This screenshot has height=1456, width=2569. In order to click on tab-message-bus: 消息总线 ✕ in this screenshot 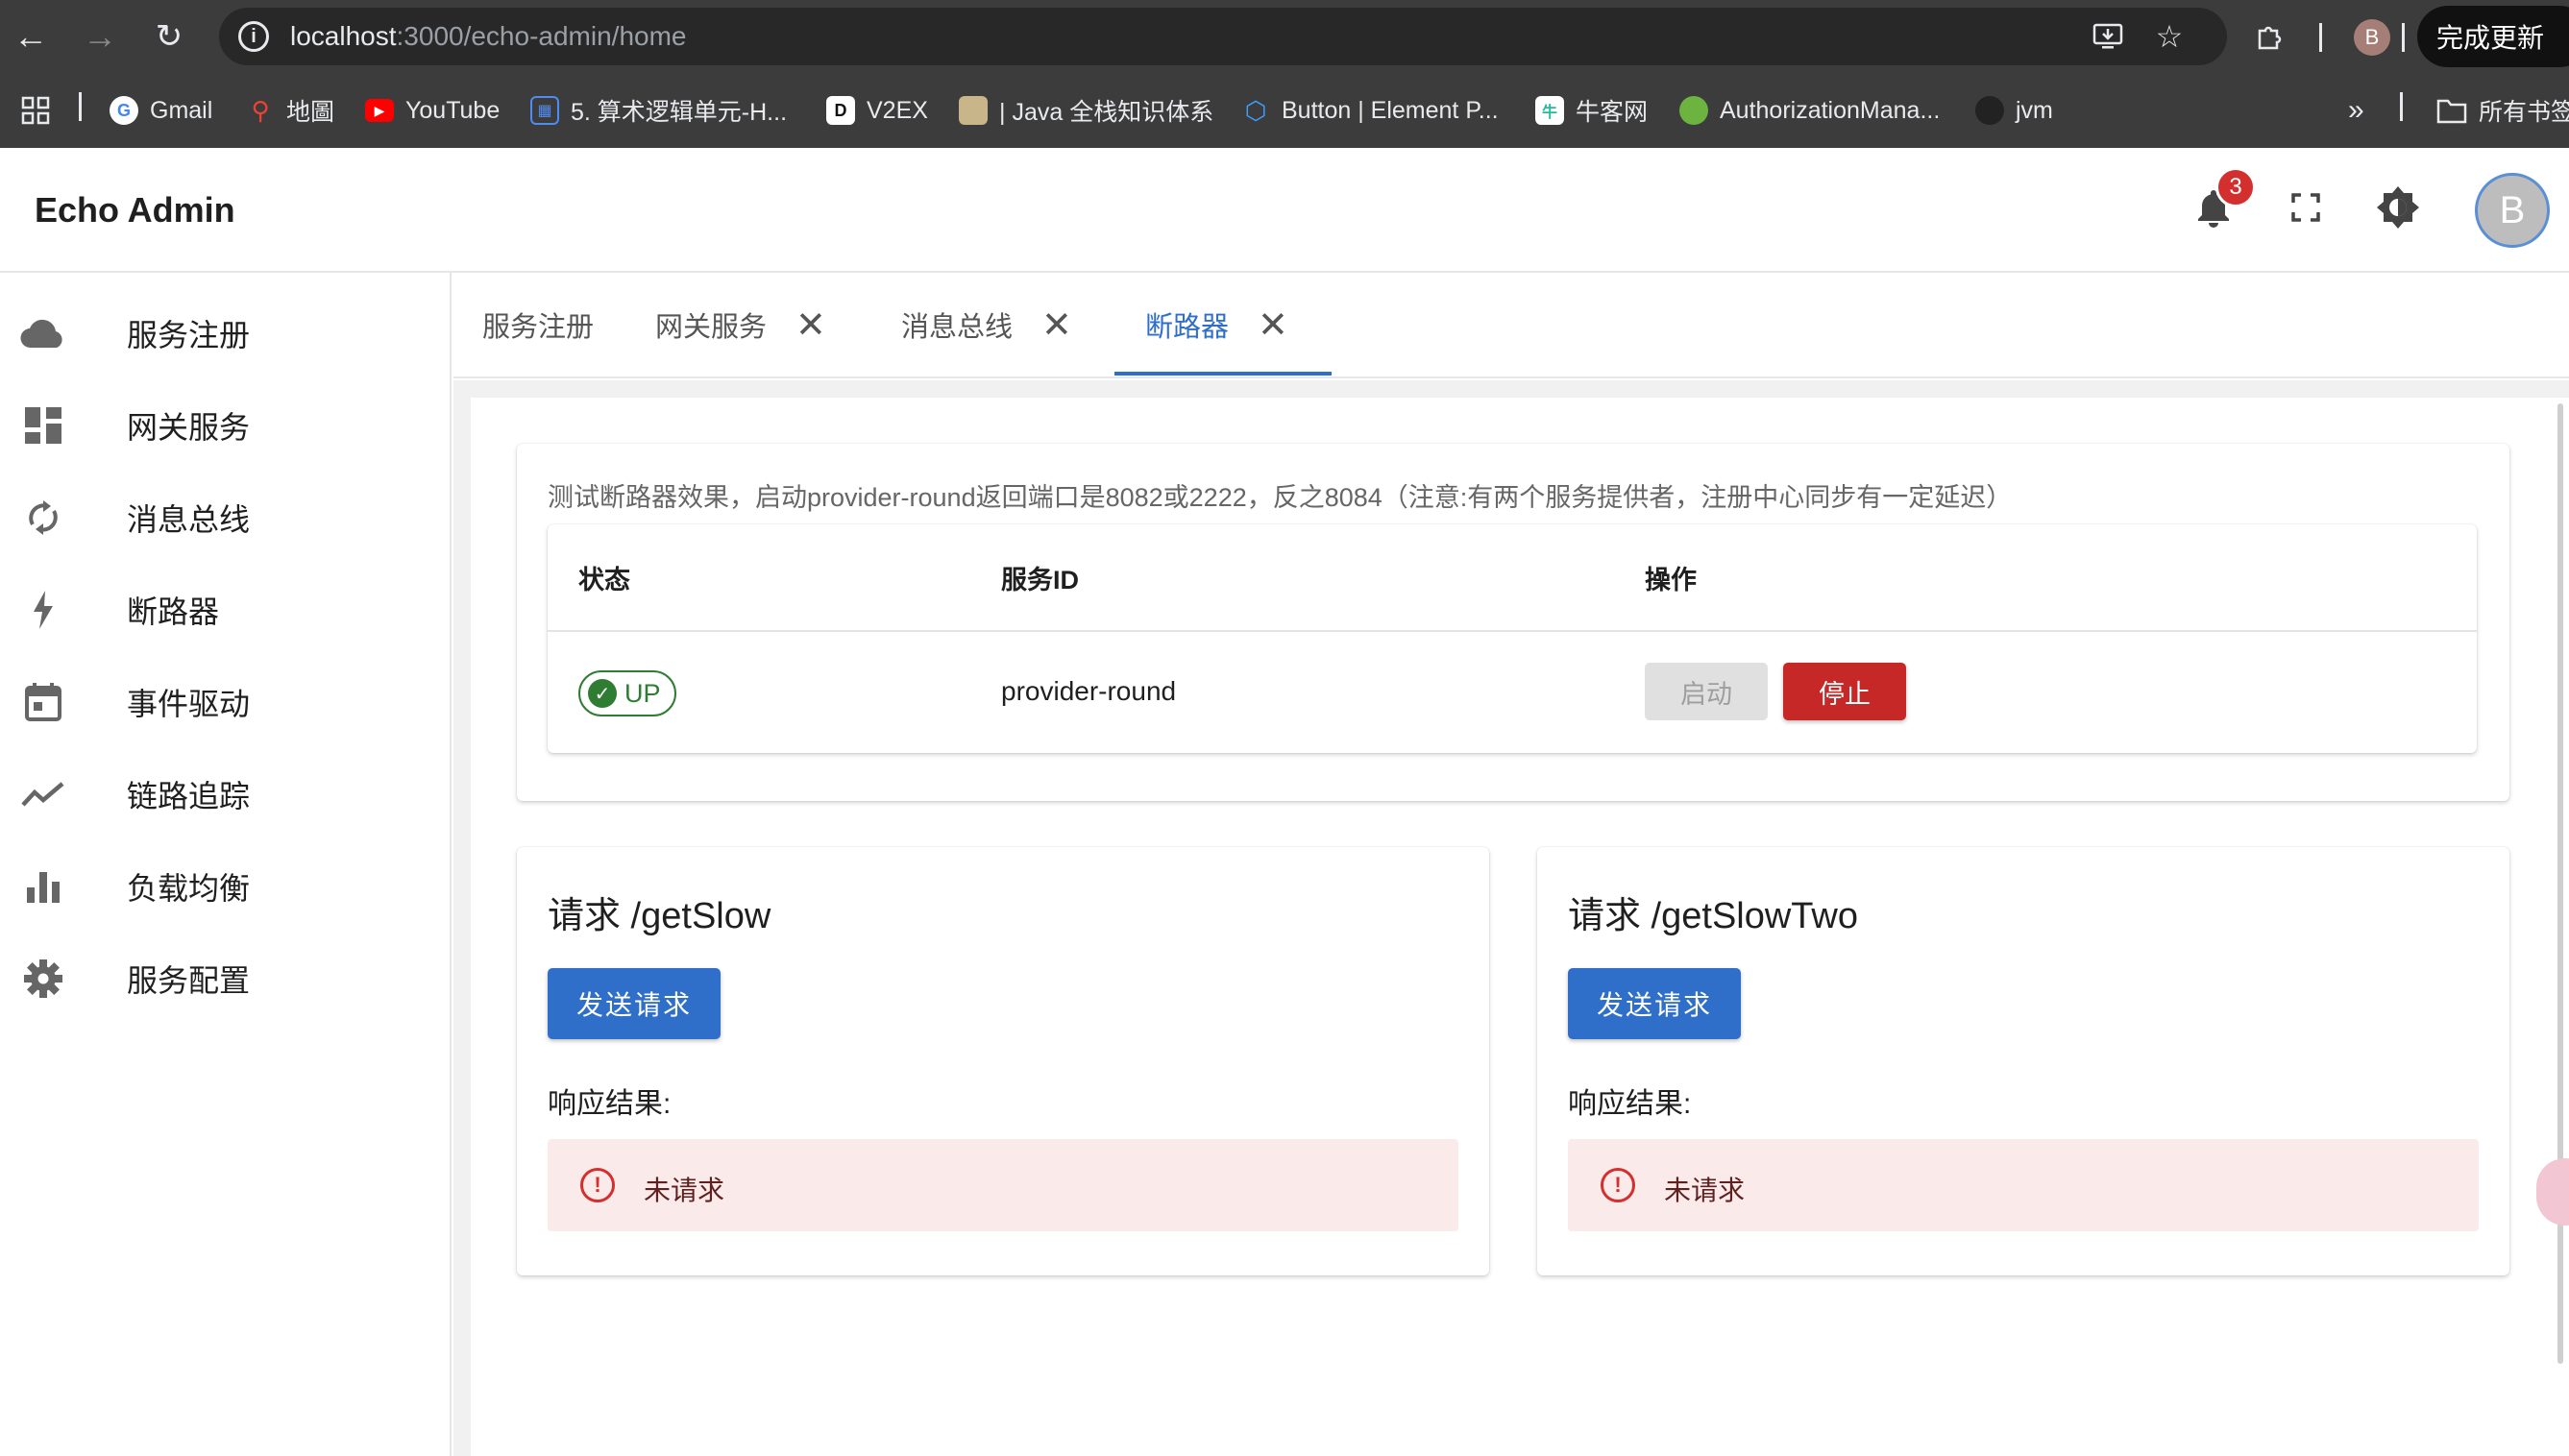, I will do `click(987, 325)`.